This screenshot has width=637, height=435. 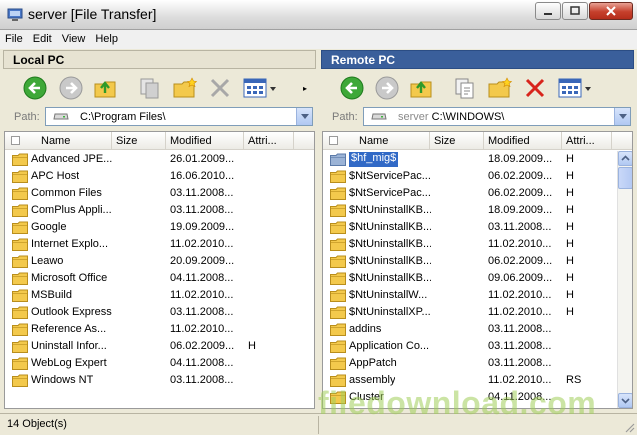 What do you see at coordinates (477, 295) in the screenshot?
I see `file-row: $NtUninstallW... 11.02.2010... H` at bounding box center [477, 295].